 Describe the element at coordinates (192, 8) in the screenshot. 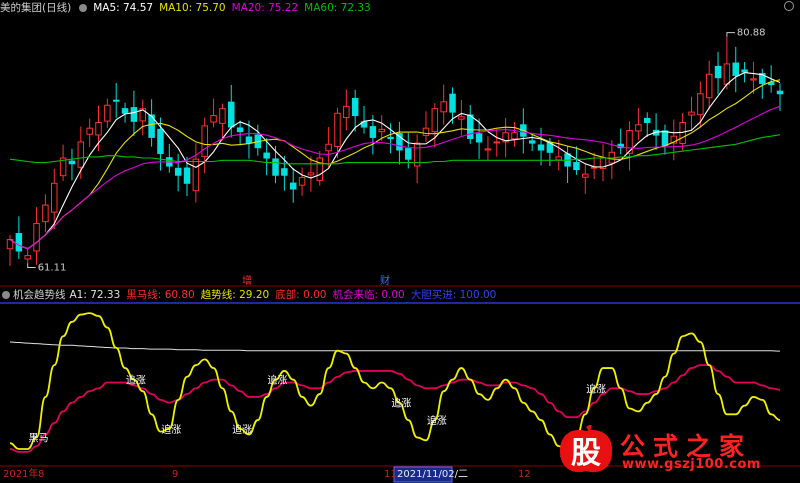

I see `ma10-label: MA10: 75.70` at that location.